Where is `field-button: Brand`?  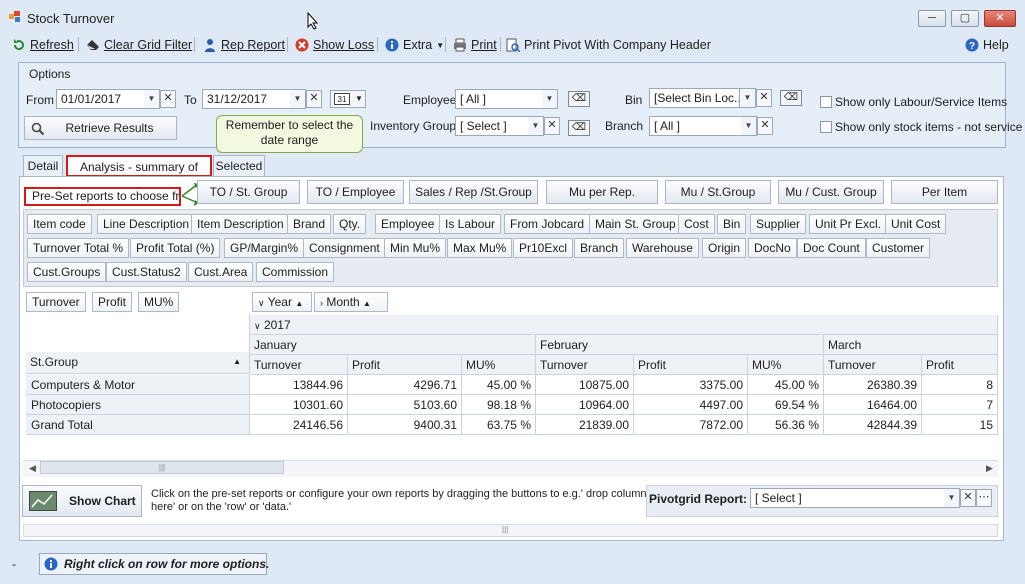 field-button: Brand is located at coordinates (309, 224).